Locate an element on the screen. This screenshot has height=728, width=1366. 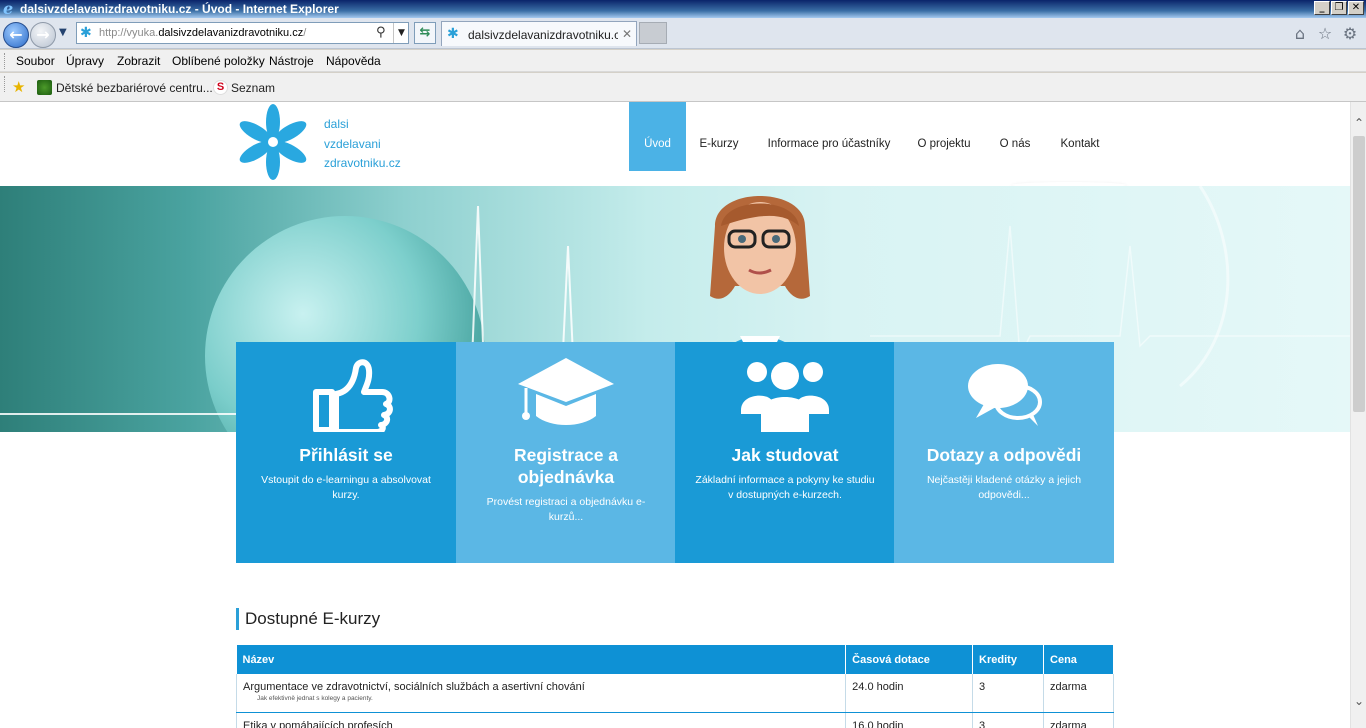
scroll-up-icon: ⌃ is located at coordinates (1359, 123).